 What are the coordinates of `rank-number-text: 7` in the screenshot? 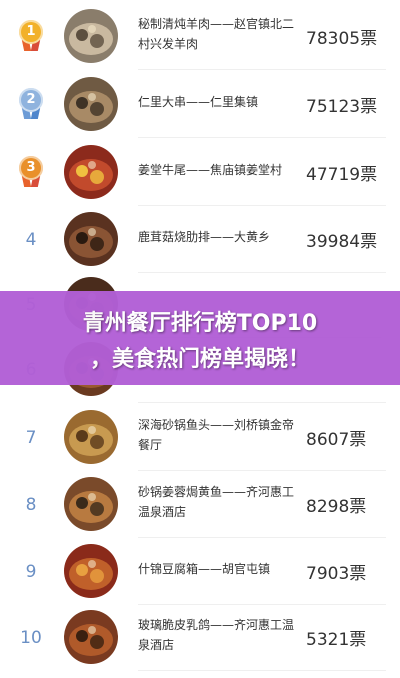 It's located at (31, 438).